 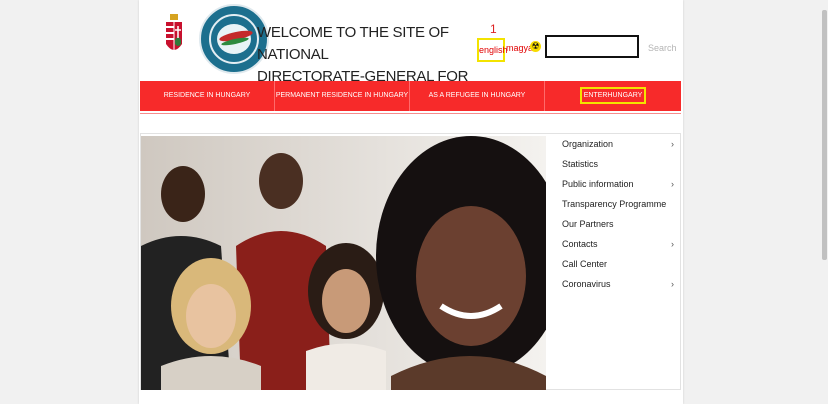 What do you see at coordinates (580, 164) in the screenshot?
I see `sidebar-item-label: Statistics` at bounding box center [580, 164].